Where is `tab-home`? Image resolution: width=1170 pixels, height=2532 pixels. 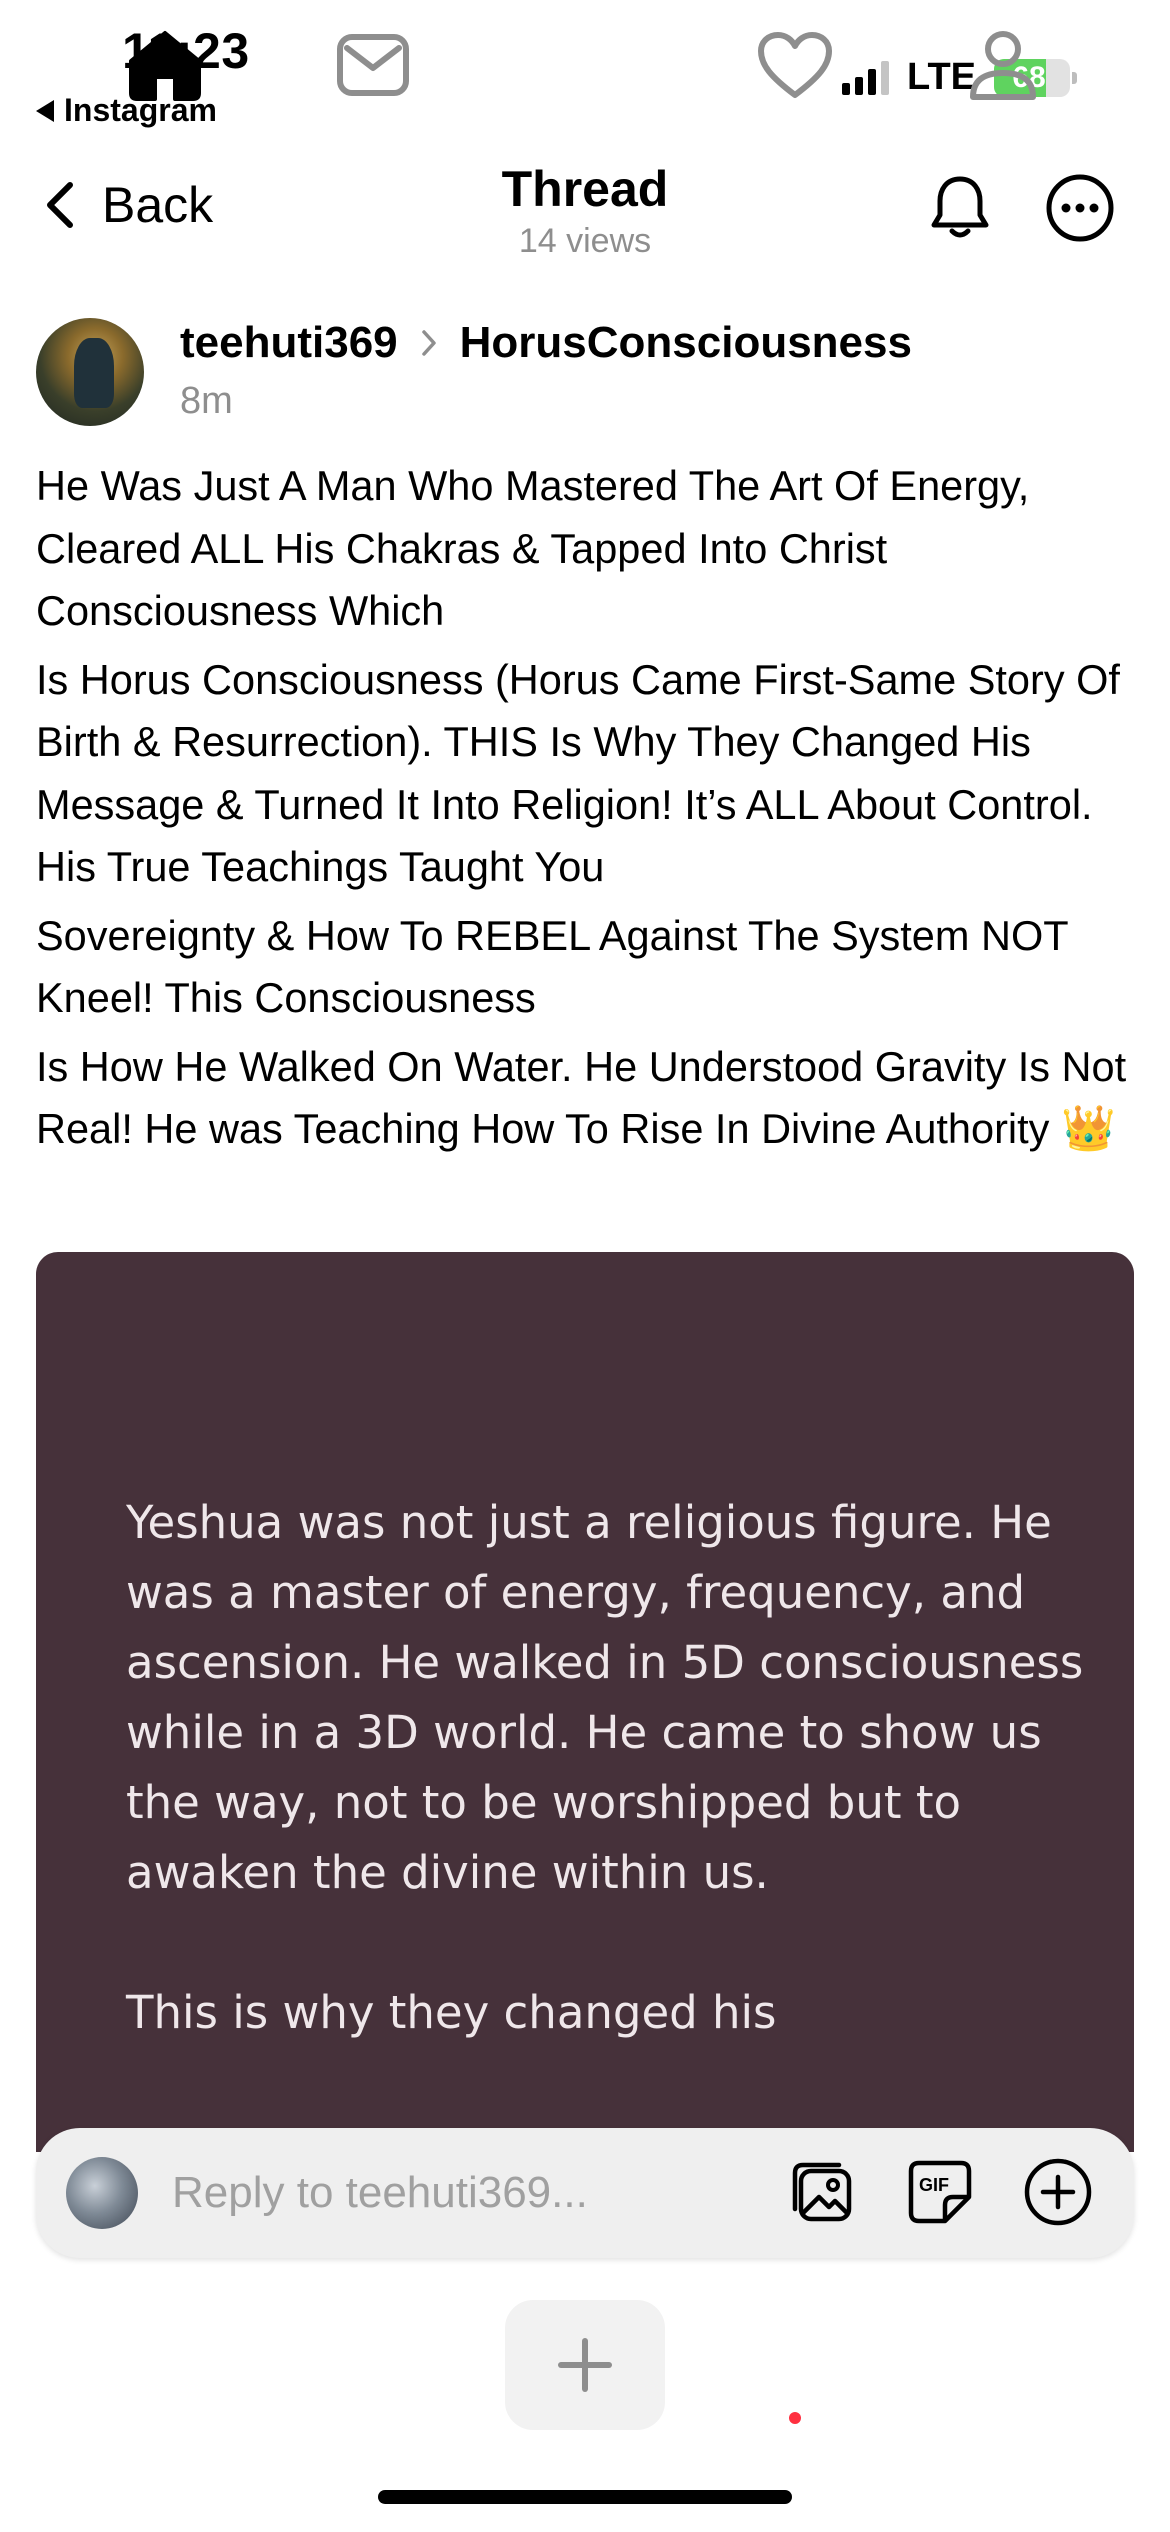
tab-home is located at coordinates (165, 65).